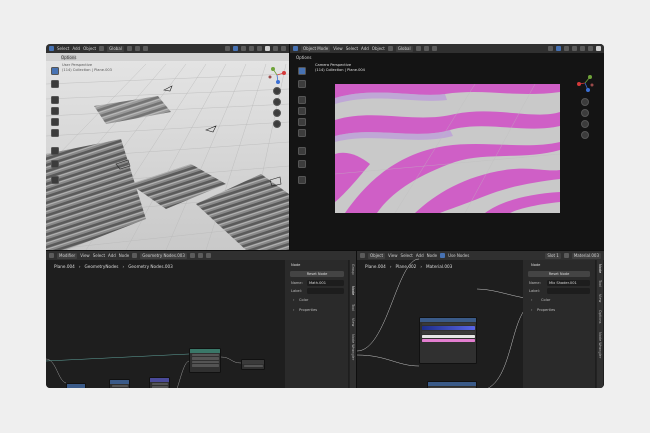 This screenshot has height=433, width=650. Describe the element at coordinates (559, 274) in the screenshot. I see `shader-reset-node-button: Reset Node` at that location.